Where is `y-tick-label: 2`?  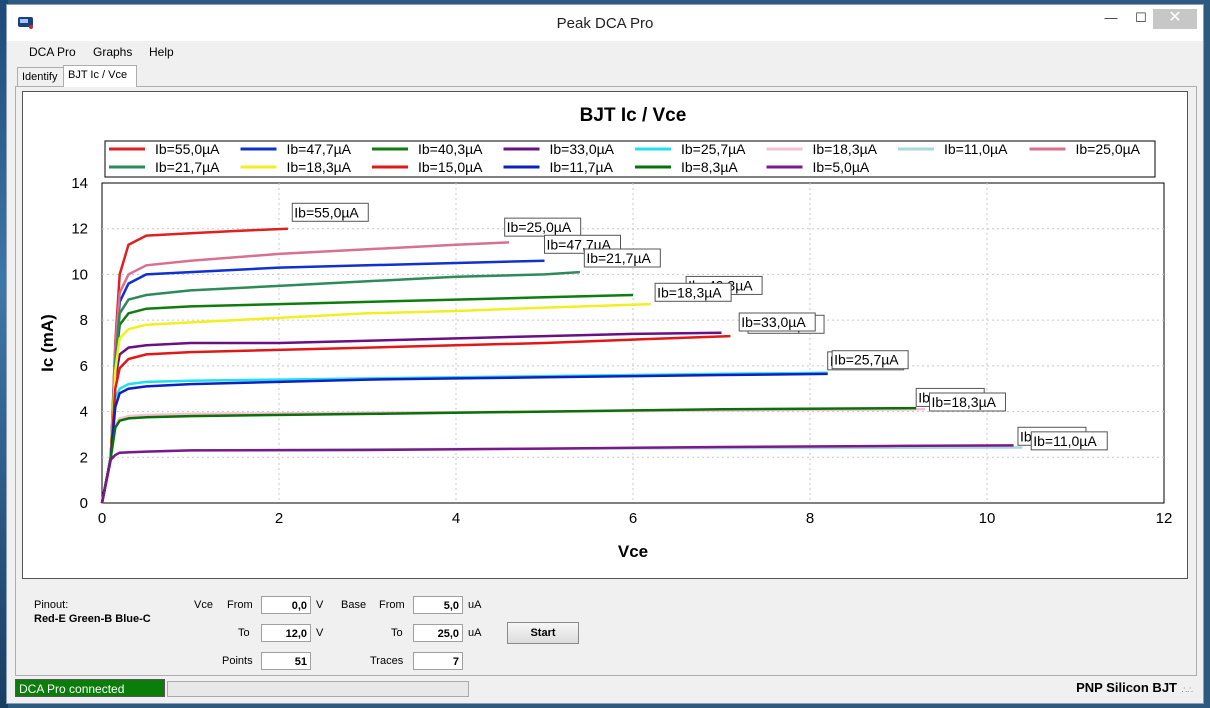
y-tick-label: 2 is located at coordinates (84, 457).